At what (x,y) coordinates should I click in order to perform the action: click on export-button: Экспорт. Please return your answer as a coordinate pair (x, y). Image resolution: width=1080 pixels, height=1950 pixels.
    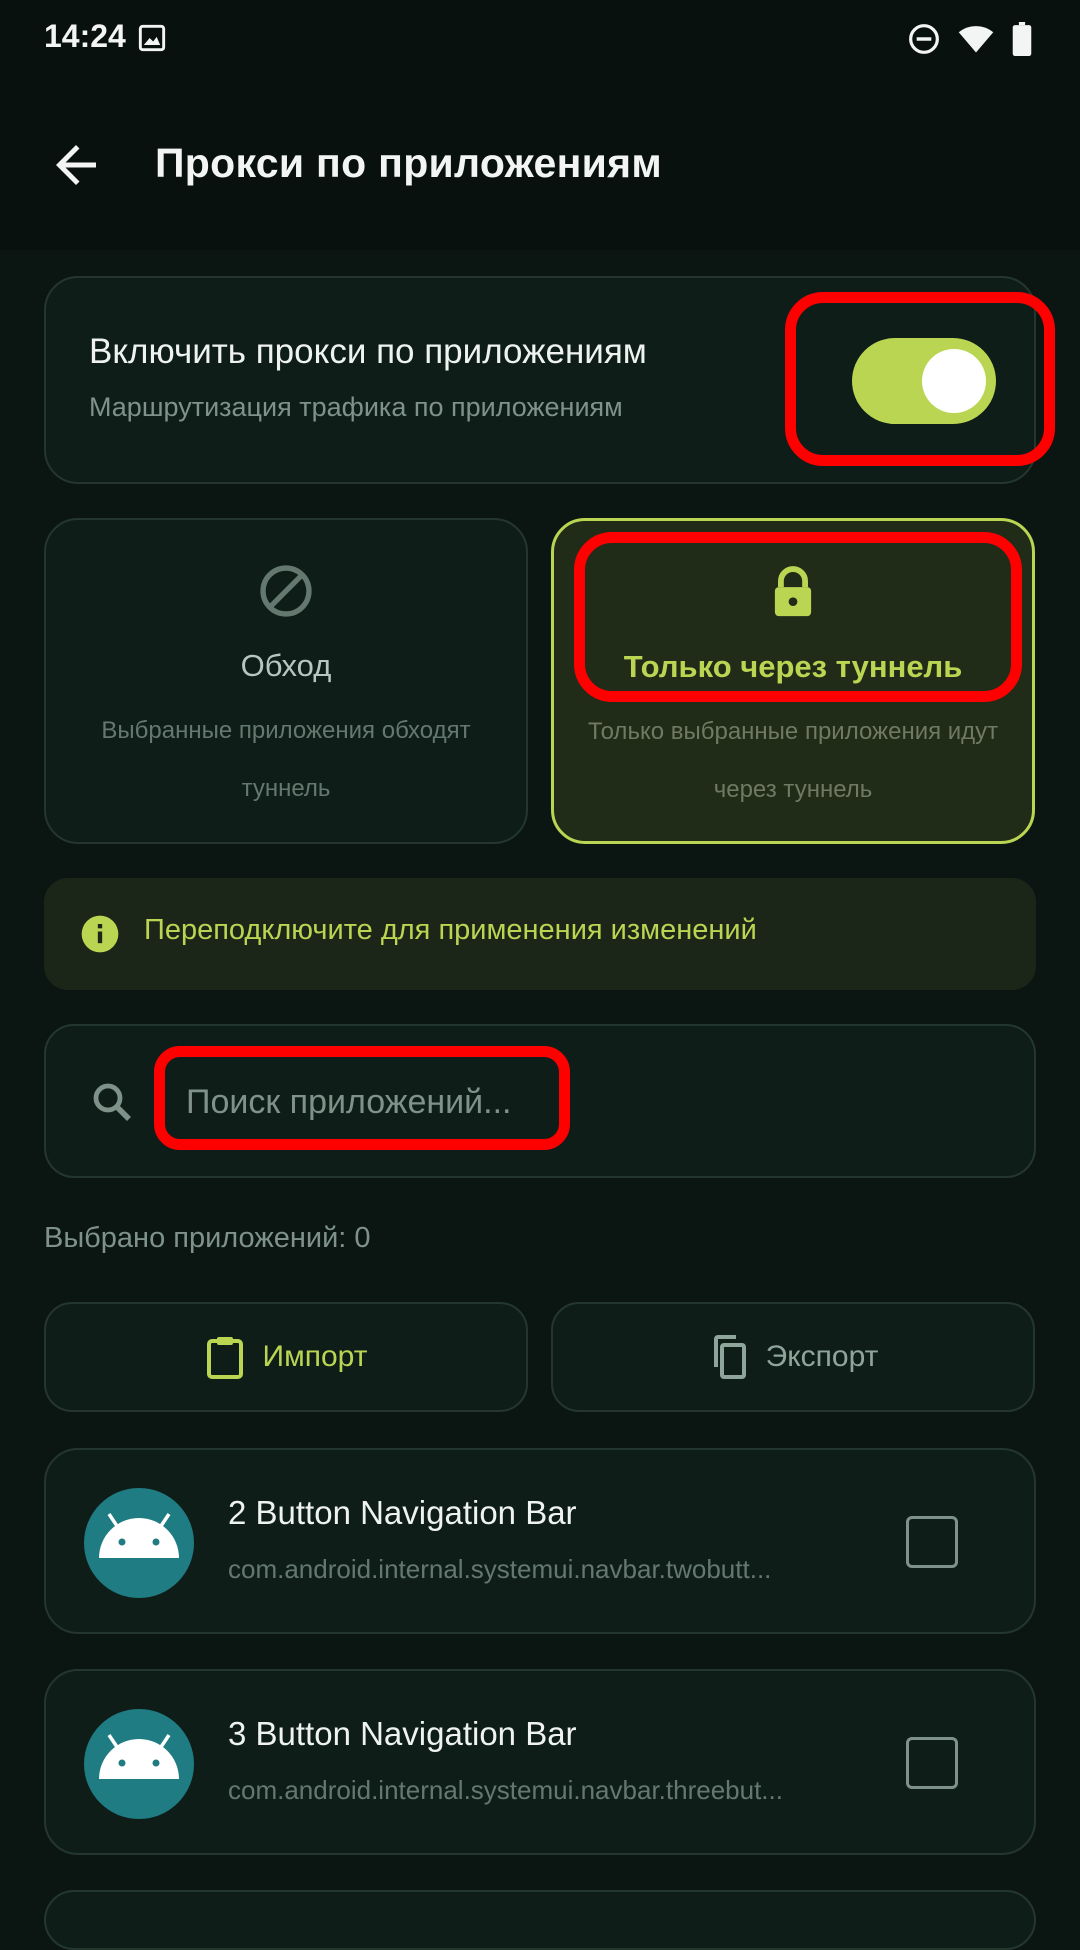
    Looking at the image, I should click on (793, 1357).